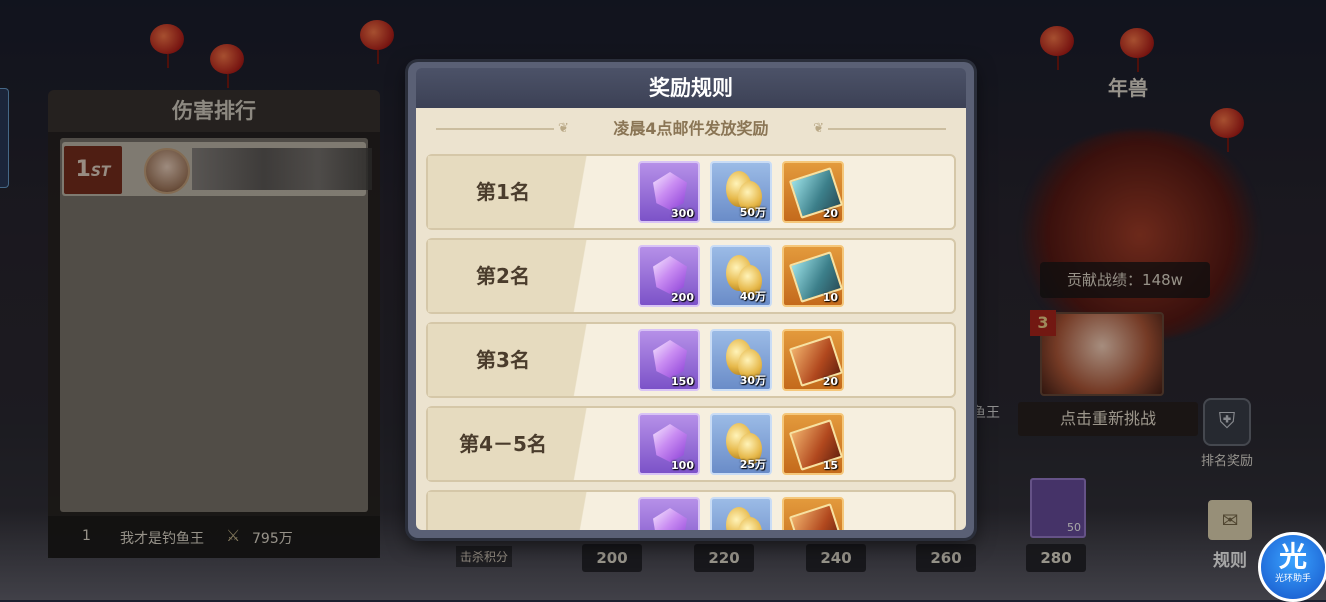 The image size is (1326, 602). What do you see at coordinates (682, 297) in the screenshot?
I see `item-quantity: 200` at bounding box center [682, 297].